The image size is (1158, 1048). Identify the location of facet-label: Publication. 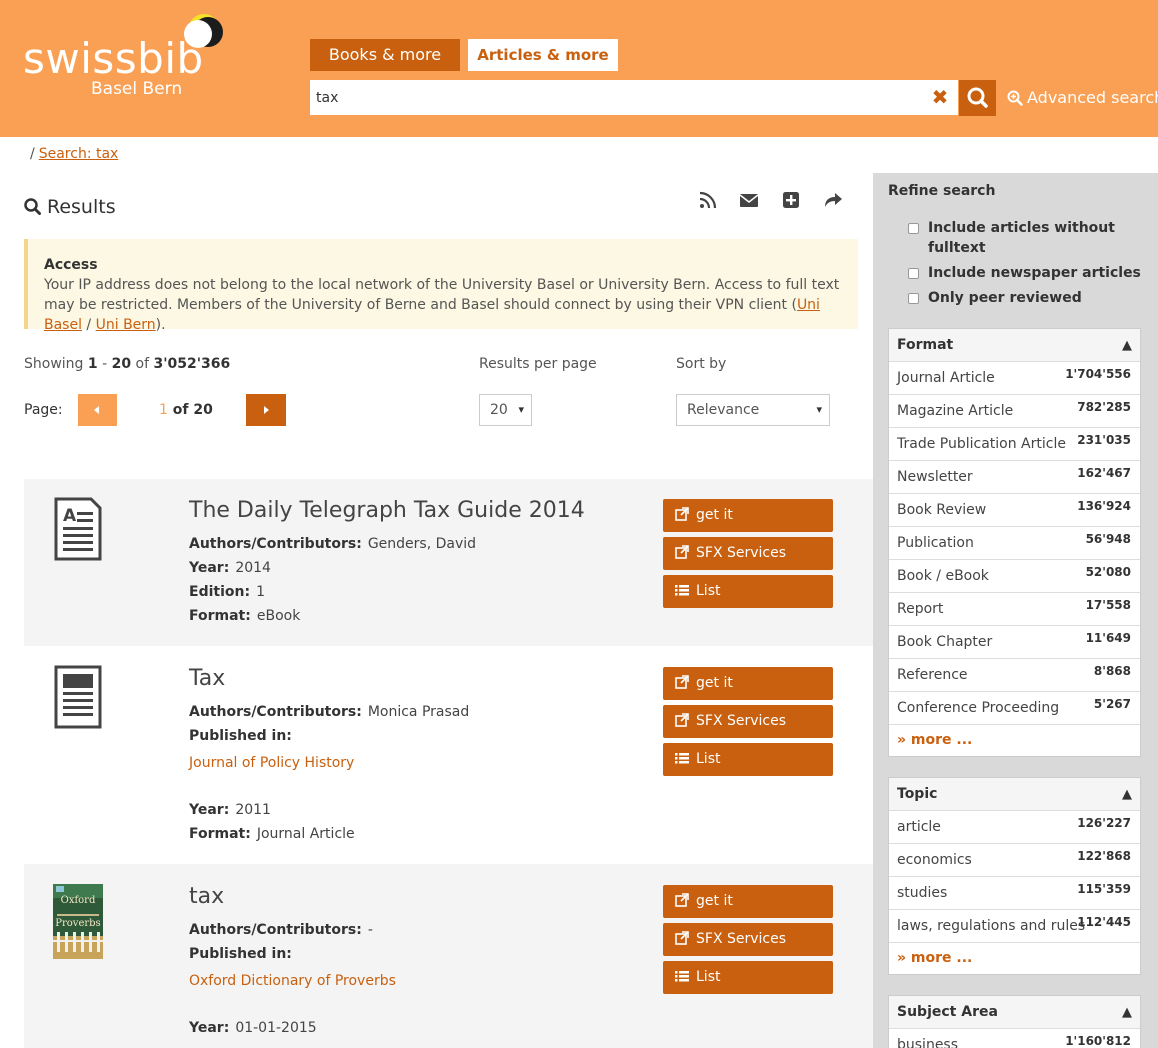
(935, 543).